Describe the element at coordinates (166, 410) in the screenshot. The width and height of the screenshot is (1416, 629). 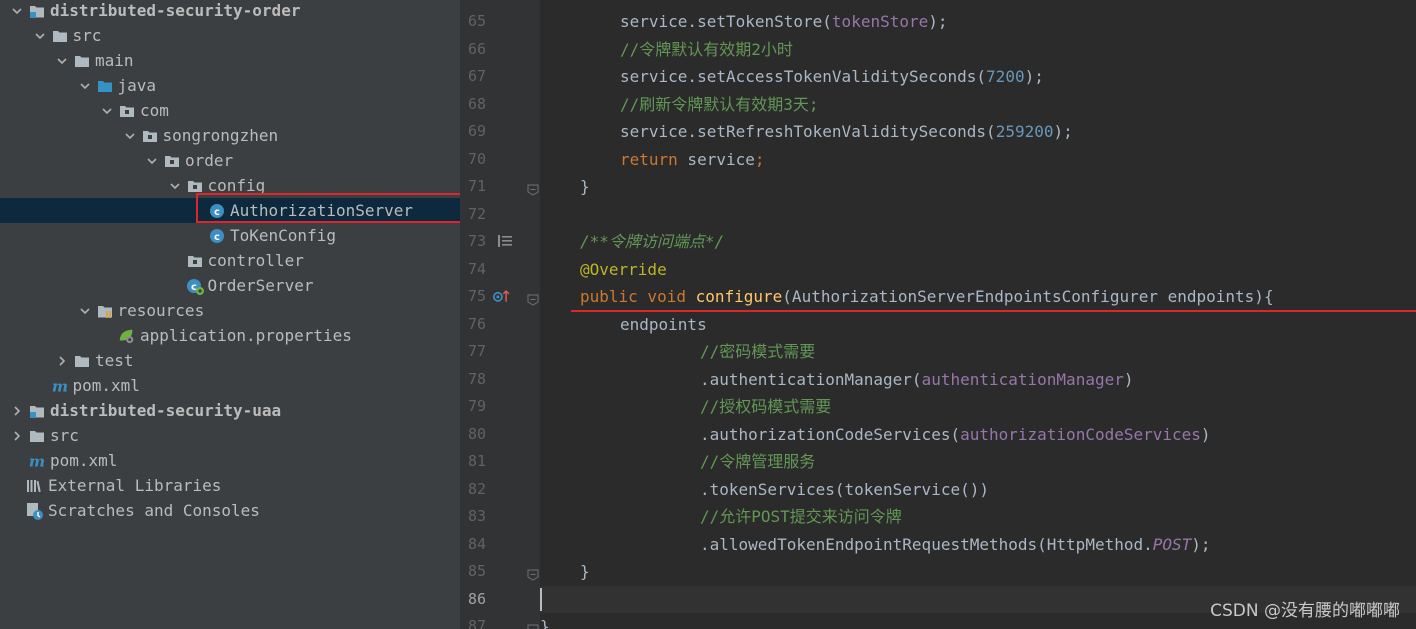
I see `tree-item-label: distributed-security-uaa` at that location.